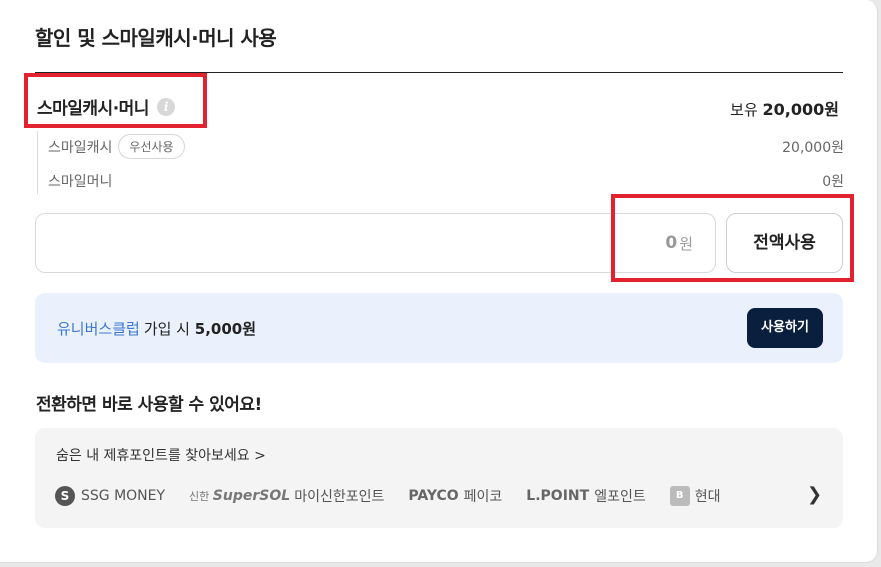  What do you see at coordinates (785, 328) in the screenshot?
I see `use-button: 사용하기` at bounding box center [785, 328].